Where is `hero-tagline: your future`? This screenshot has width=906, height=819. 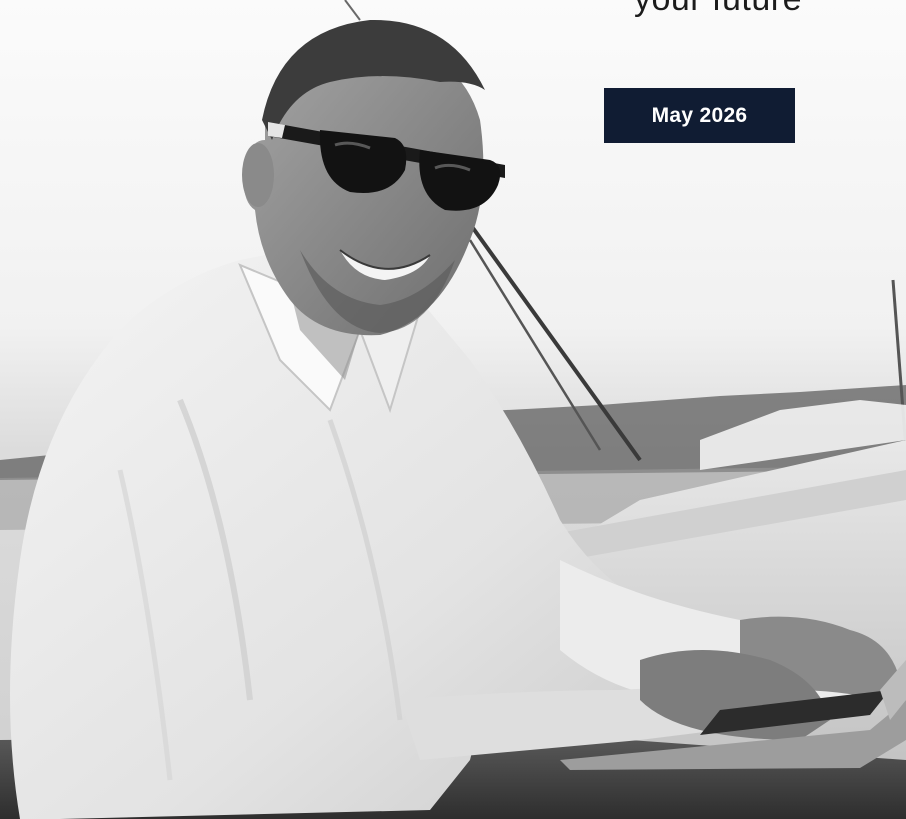
hero-tagline: your future is located at coordinates (718, 8).